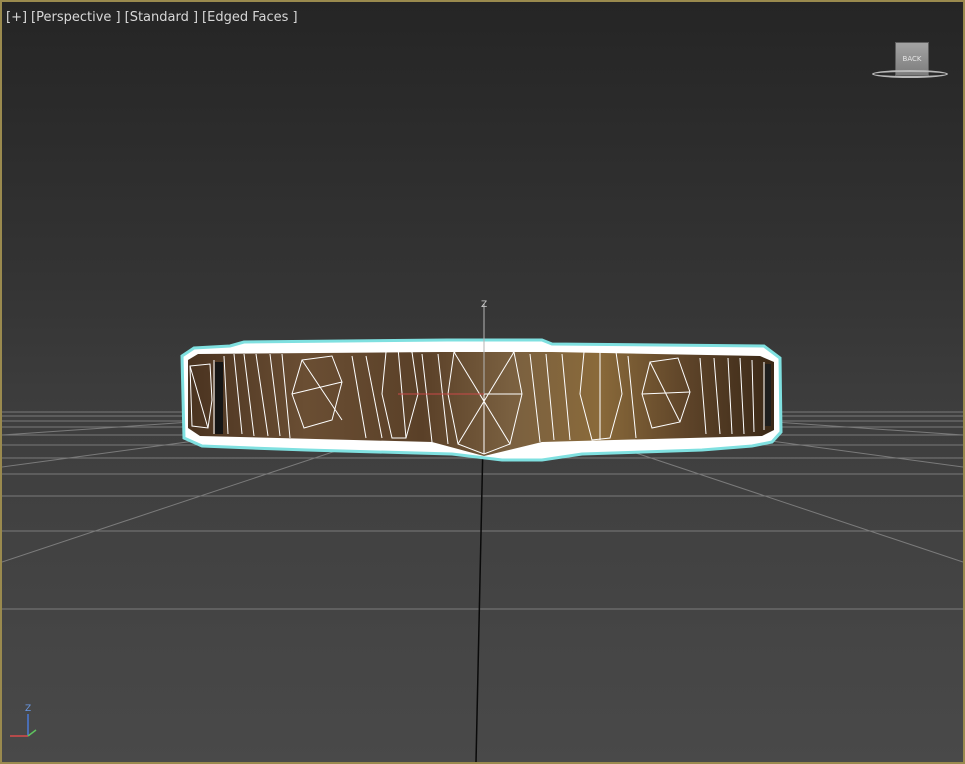  Describe the element at coordinates (28, 709) in the screenshot. I see `tripod-z-label: Z` at that location.